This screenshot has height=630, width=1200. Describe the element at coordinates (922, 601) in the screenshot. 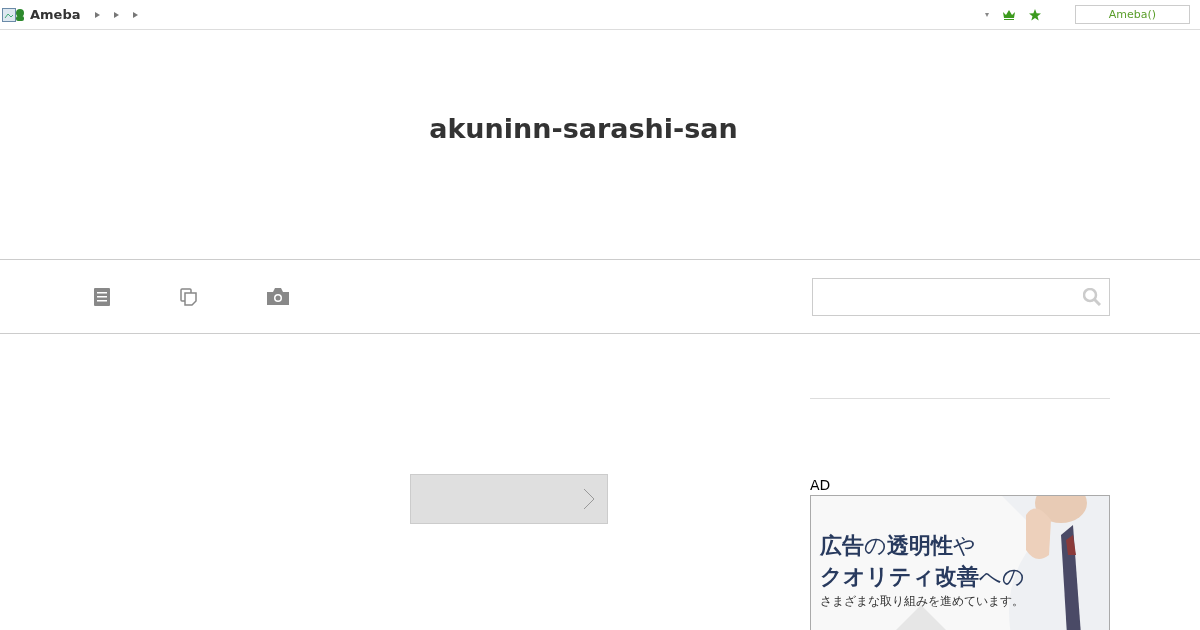

I see `ad-text: さまざまな取り組みを進めています。` at that location.